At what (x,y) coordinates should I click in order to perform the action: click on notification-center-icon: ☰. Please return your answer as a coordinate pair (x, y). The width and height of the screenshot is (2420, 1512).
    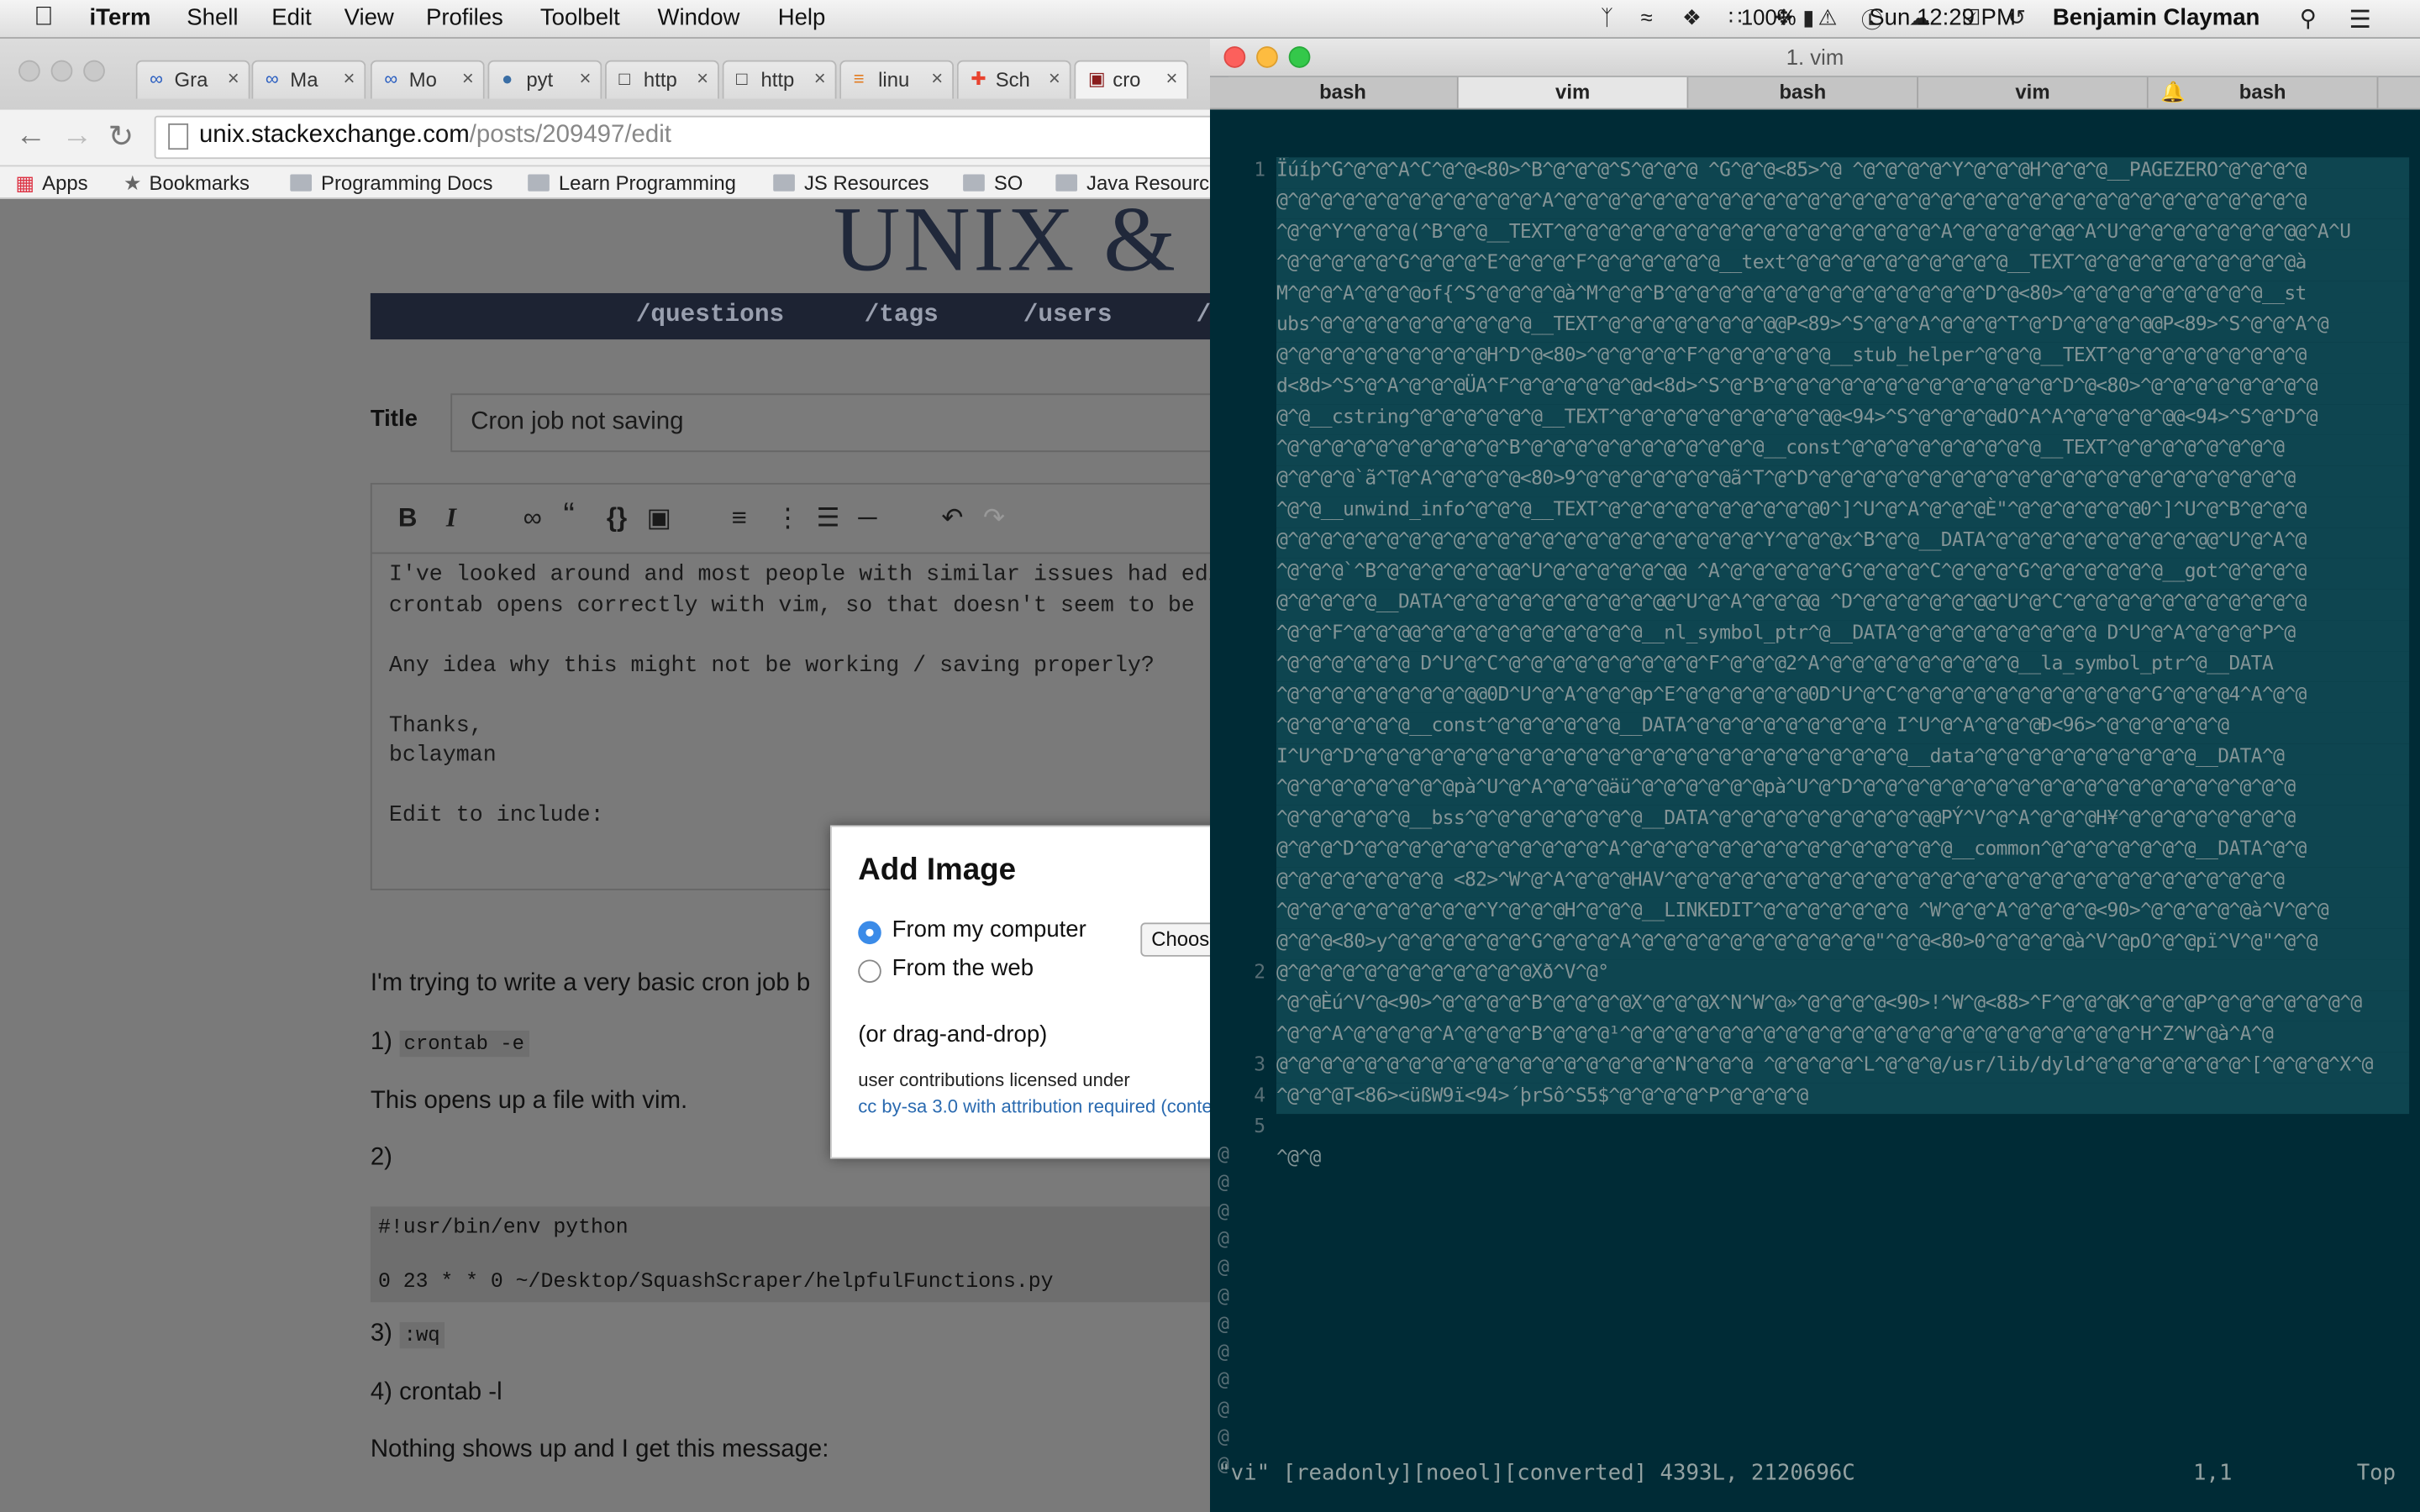
    Looking at the image, I should click on (2360, 20).